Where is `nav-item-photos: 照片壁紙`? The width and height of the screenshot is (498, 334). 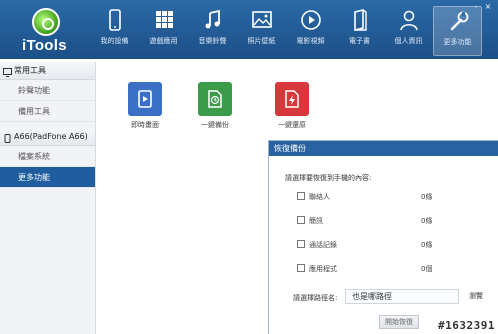
nav-item-photos: 照片壁紙 is located at coordinates (261, 31).